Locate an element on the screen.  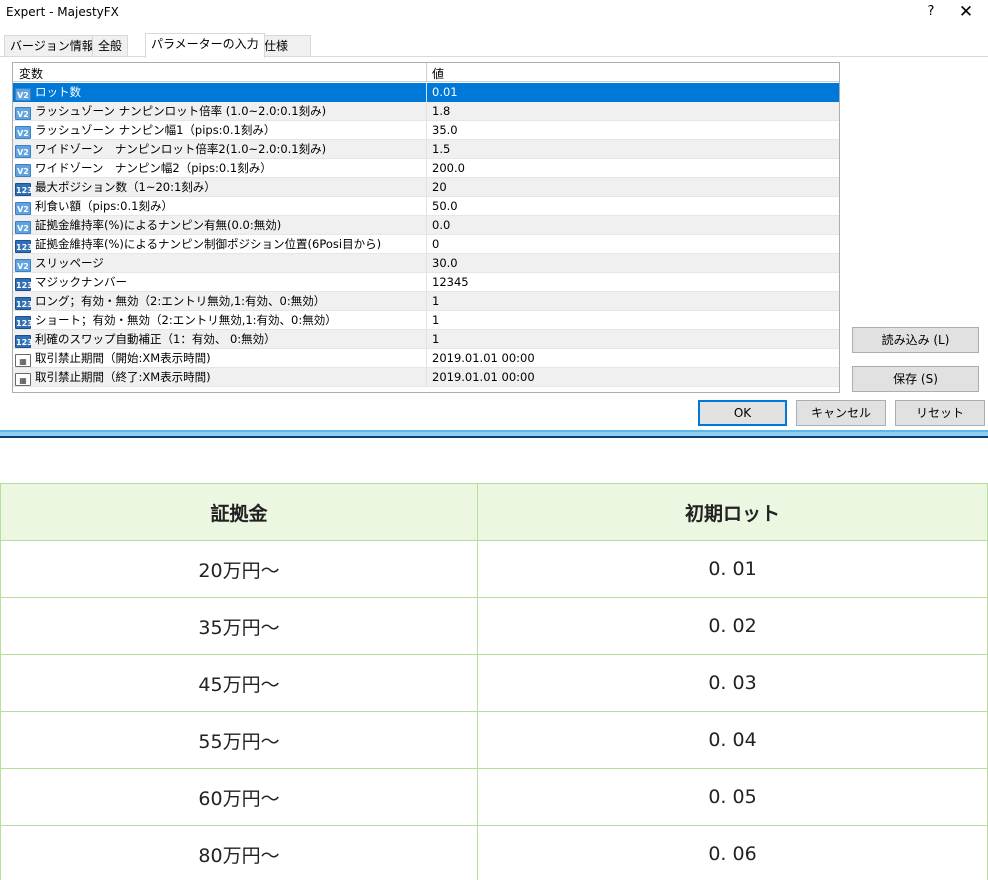
cancel-button: キャンセル is located at coordinates (841, 413).